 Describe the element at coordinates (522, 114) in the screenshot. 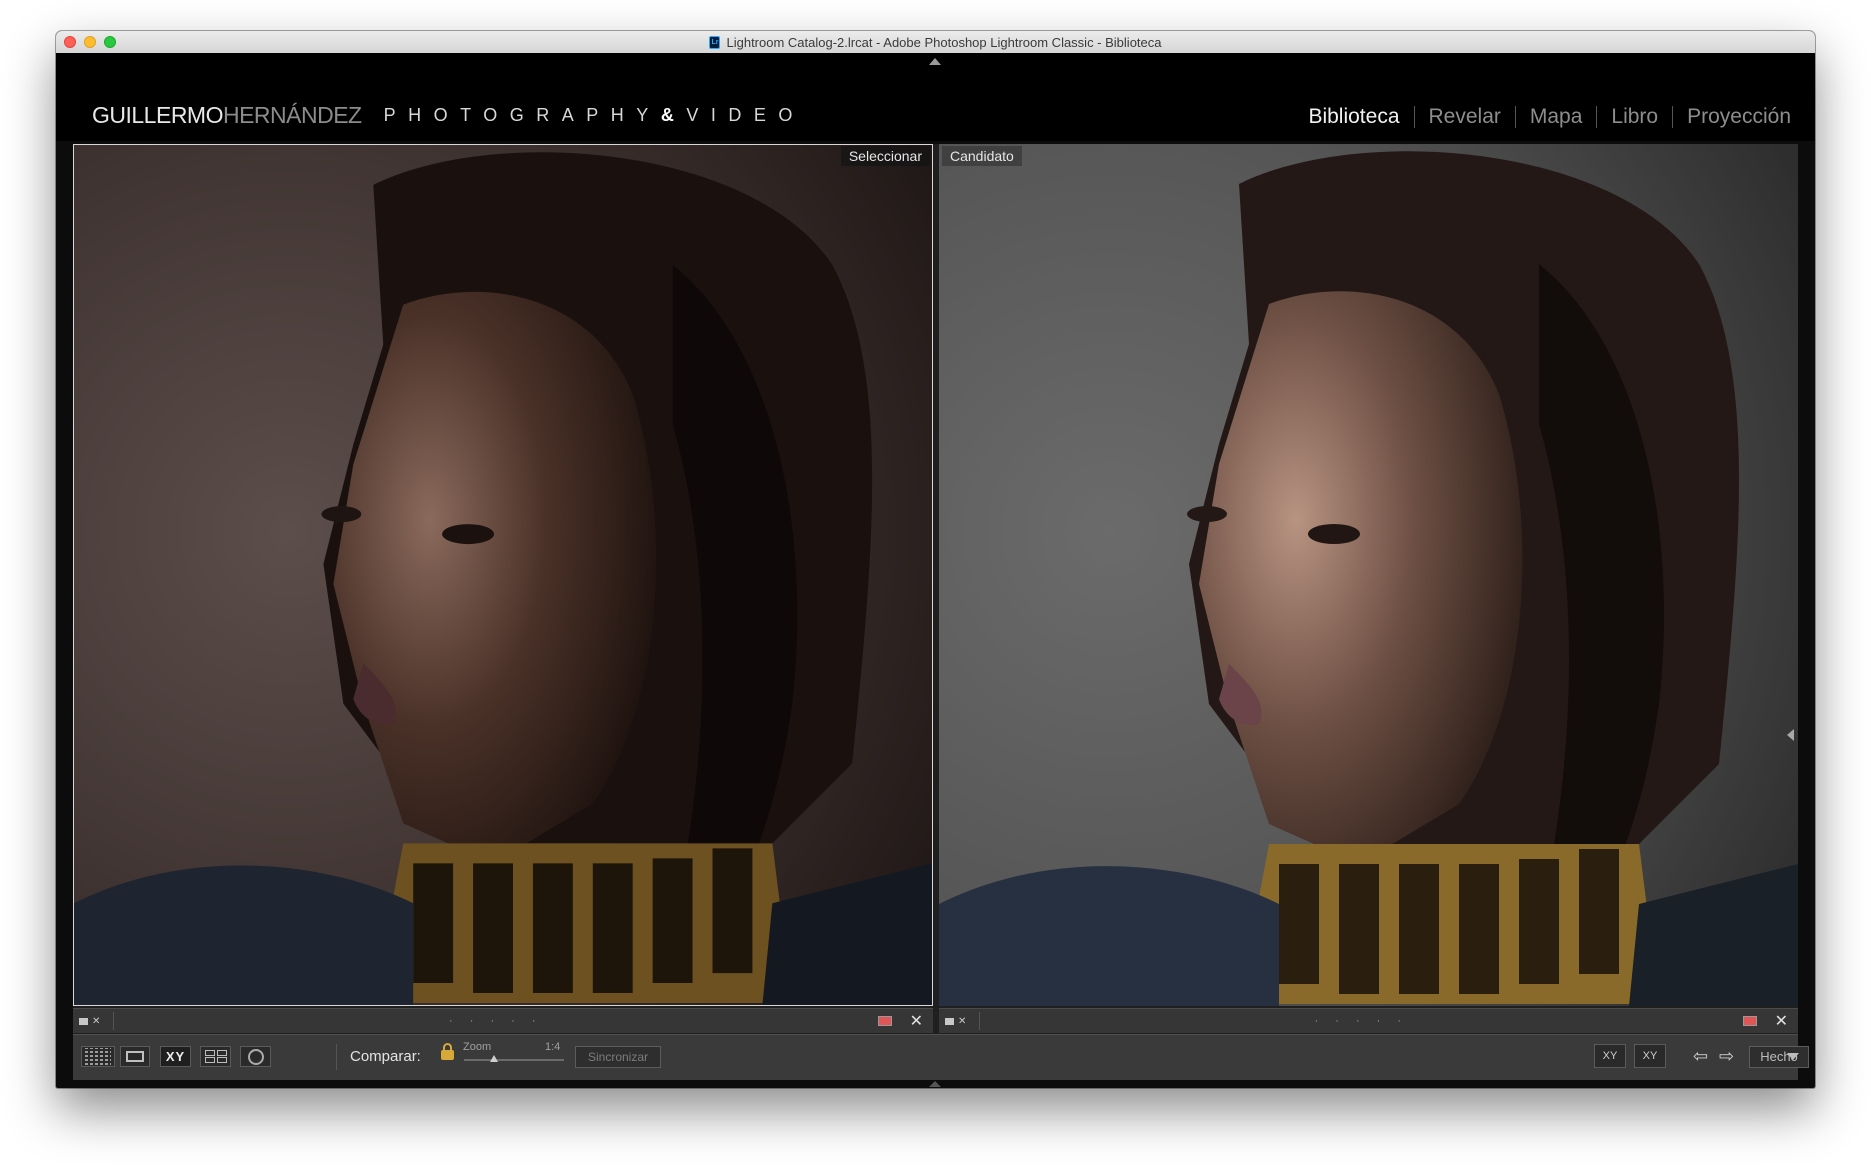

I see `identity-tagline-a: PHOTOGRAPHY` at that location.